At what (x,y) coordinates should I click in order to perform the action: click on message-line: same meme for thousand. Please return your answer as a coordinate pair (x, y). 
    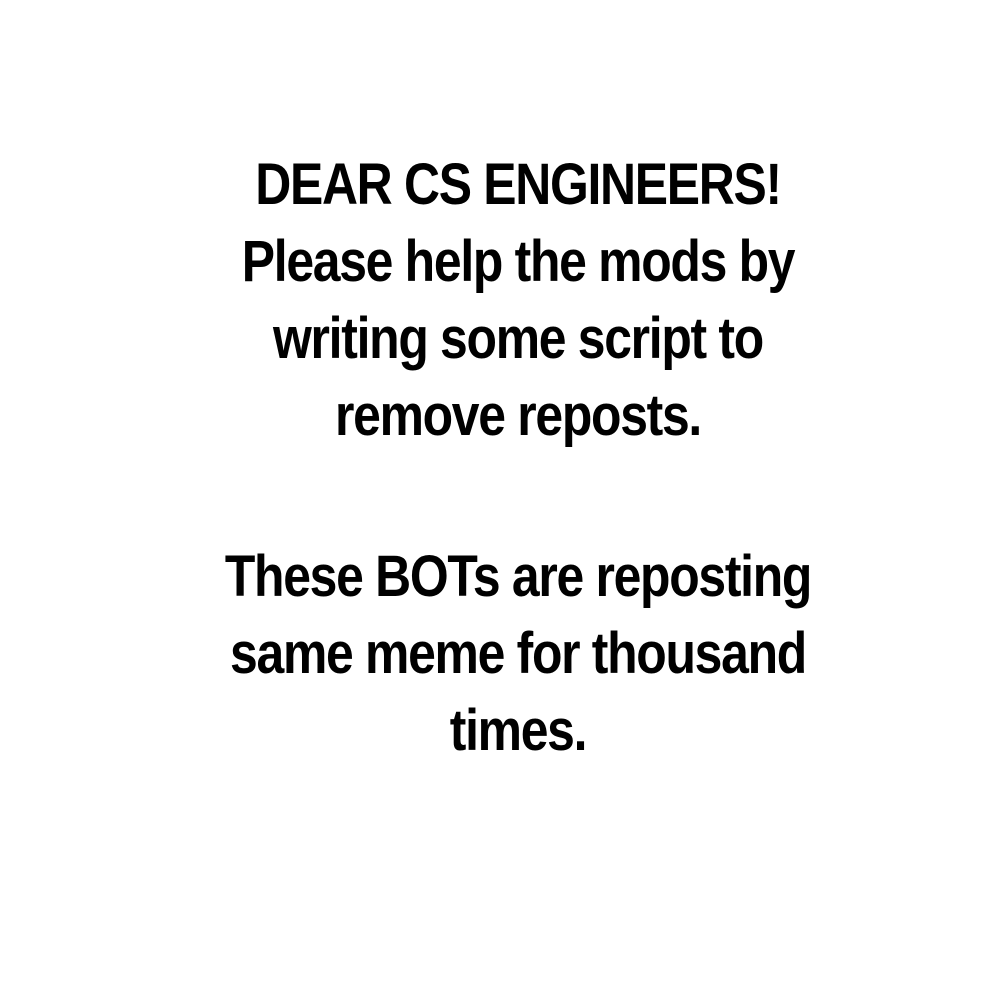
    Looking at the image, I should click on (518, 653).